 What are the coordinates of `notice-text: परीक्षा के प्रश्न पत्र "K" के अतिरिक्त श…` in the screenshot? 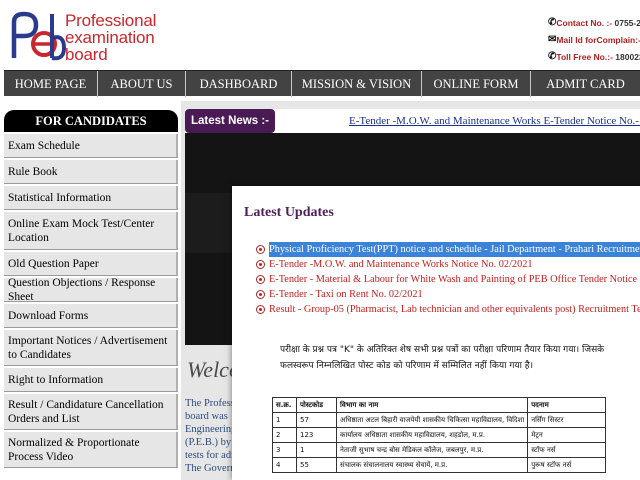 It's located at (442, 358).